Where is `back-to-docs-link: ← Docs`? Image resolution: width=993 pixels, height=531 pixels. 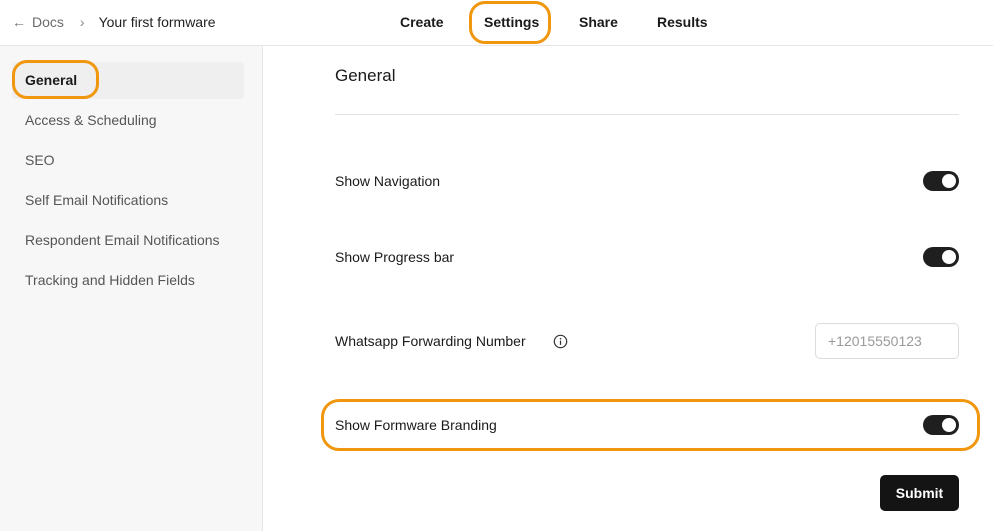
back-to-docs-link: ← Docs is located at coordinates (38, 22).